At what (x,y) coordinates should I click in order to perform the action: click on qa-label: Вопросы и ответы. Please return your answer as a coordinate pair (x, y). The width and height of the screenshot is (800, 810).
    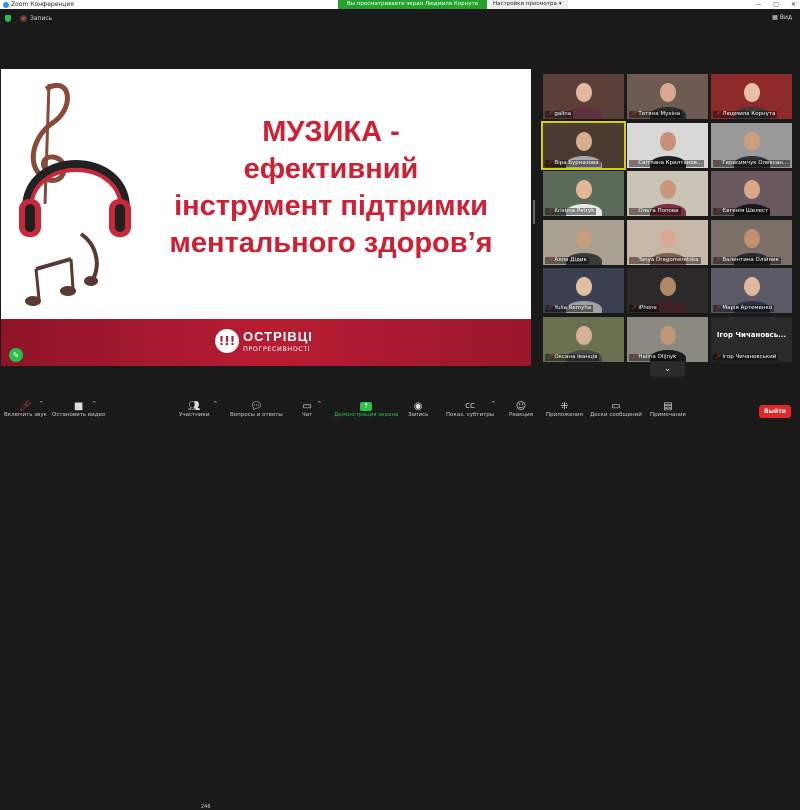
    Looking at the image, I should click on (256, 415).